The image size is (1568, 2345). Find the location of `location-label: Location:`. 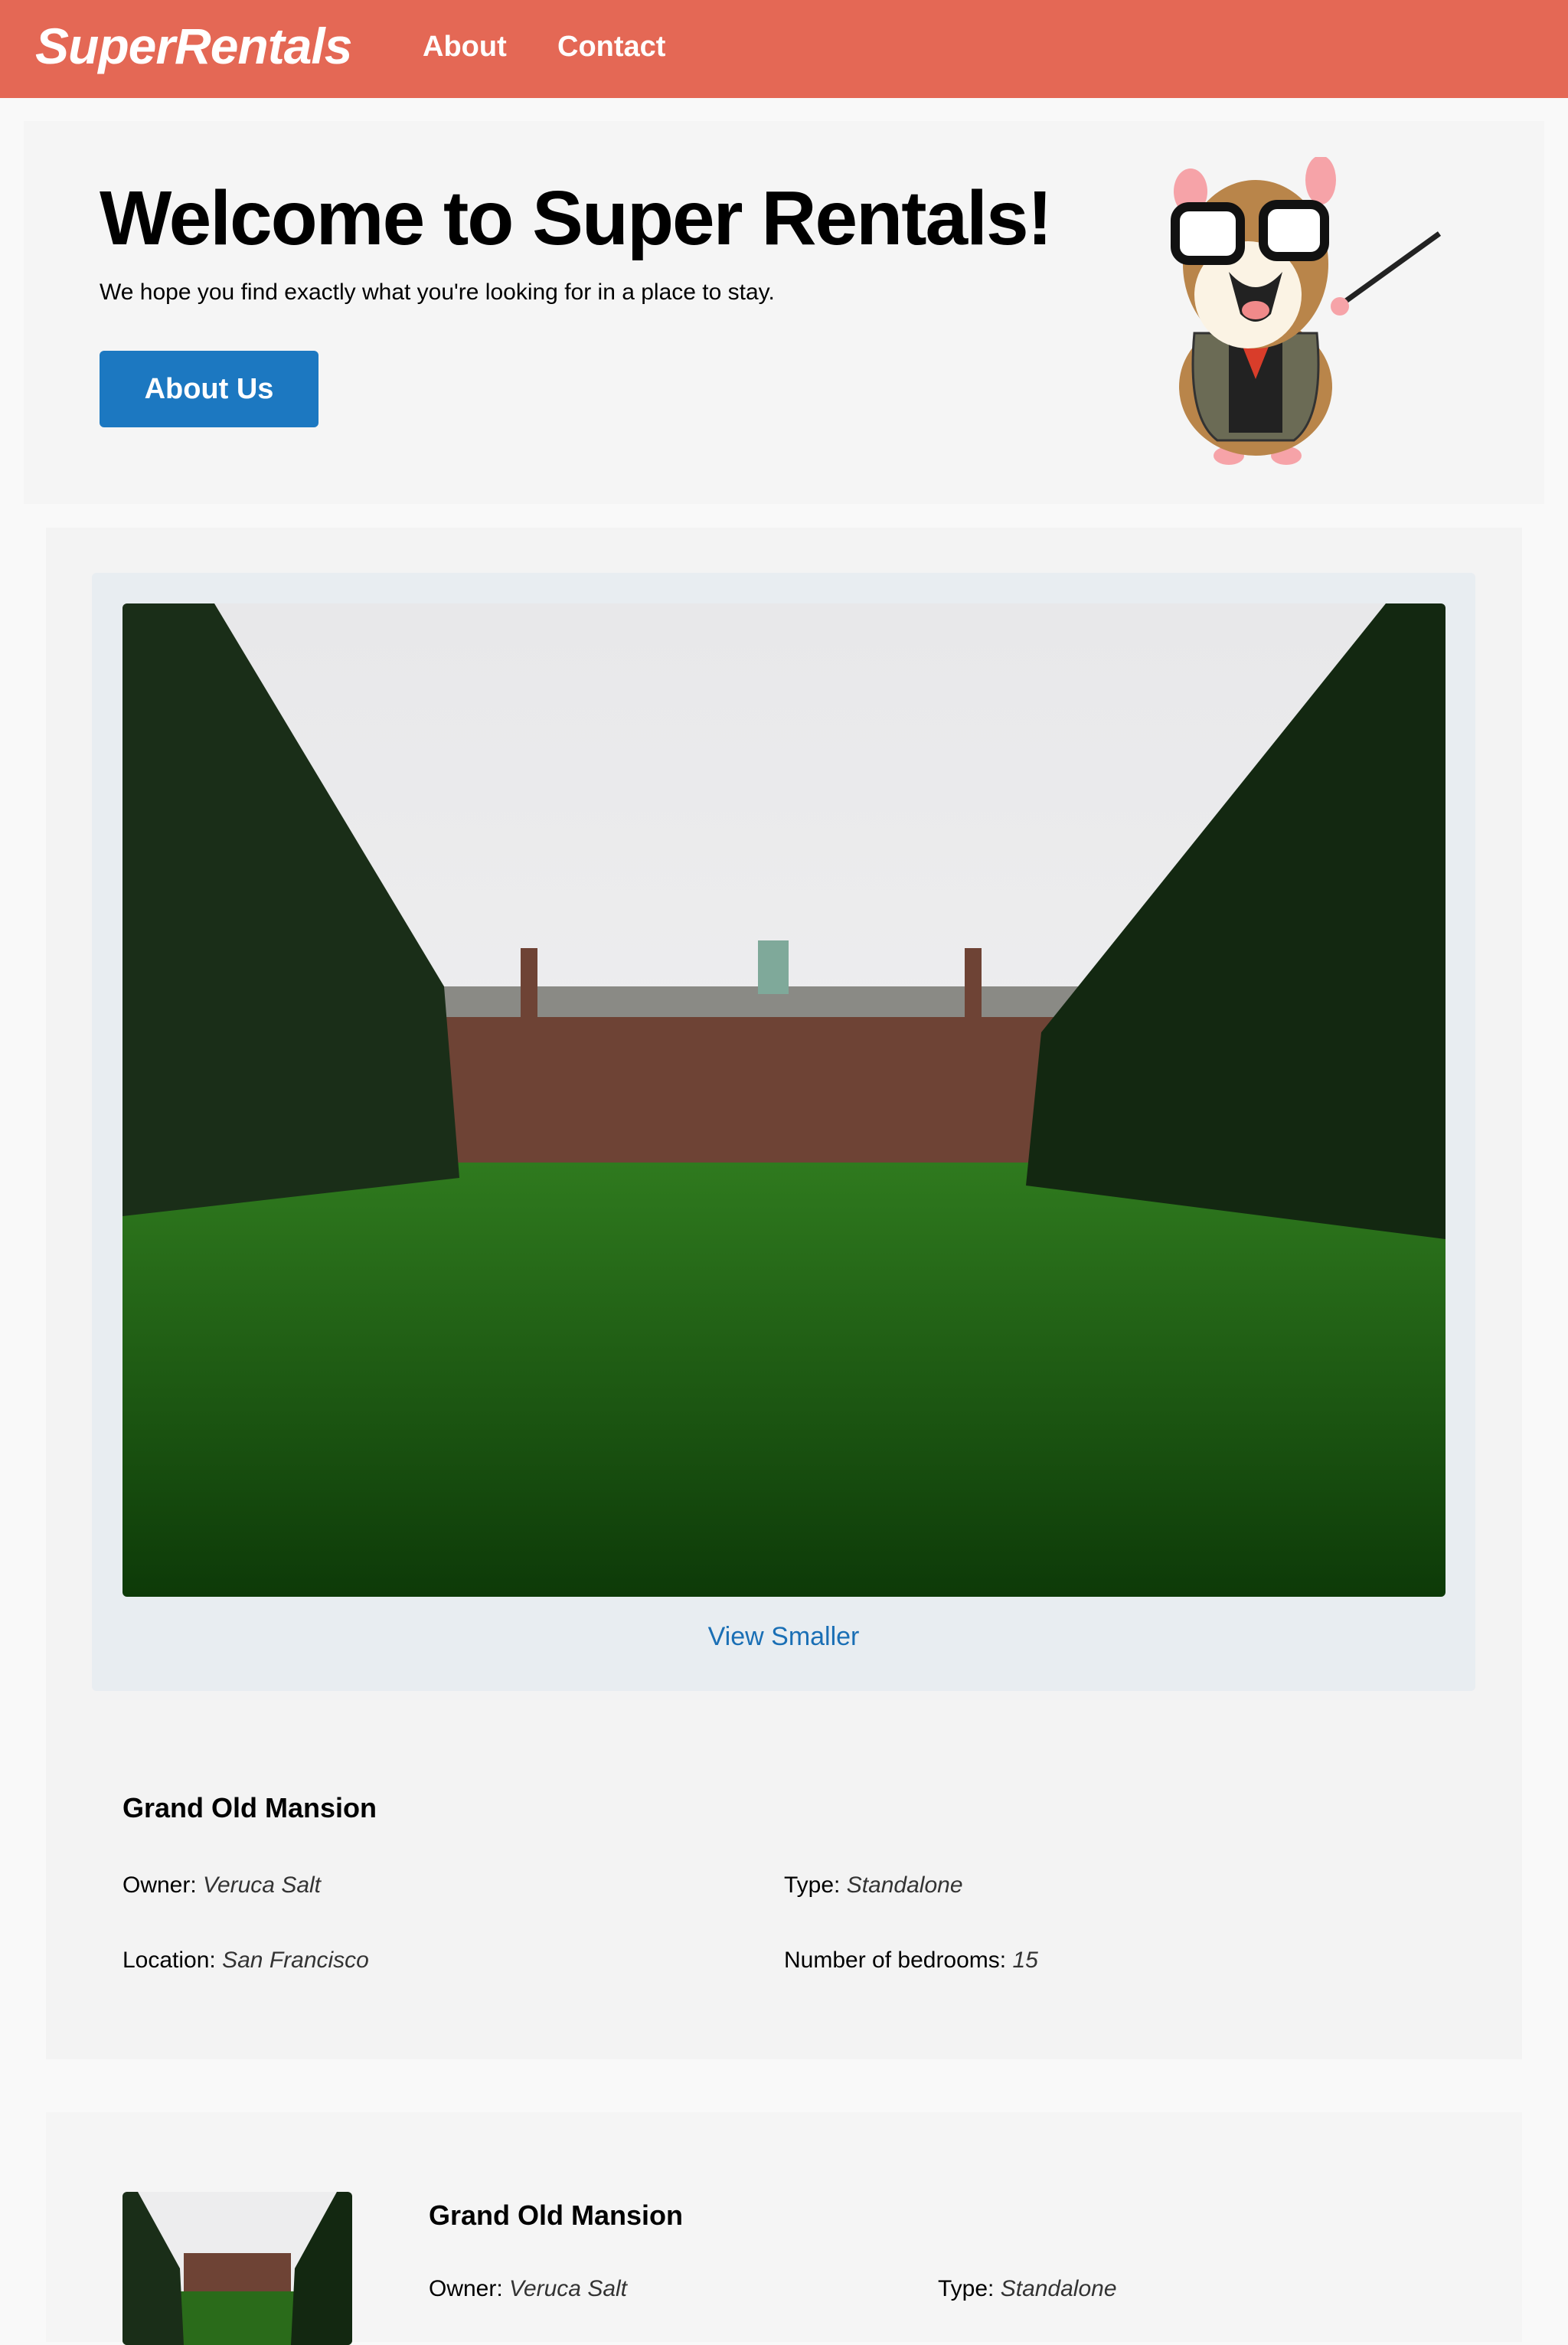

location-label: Location: is located at coordinates (169, 1960).